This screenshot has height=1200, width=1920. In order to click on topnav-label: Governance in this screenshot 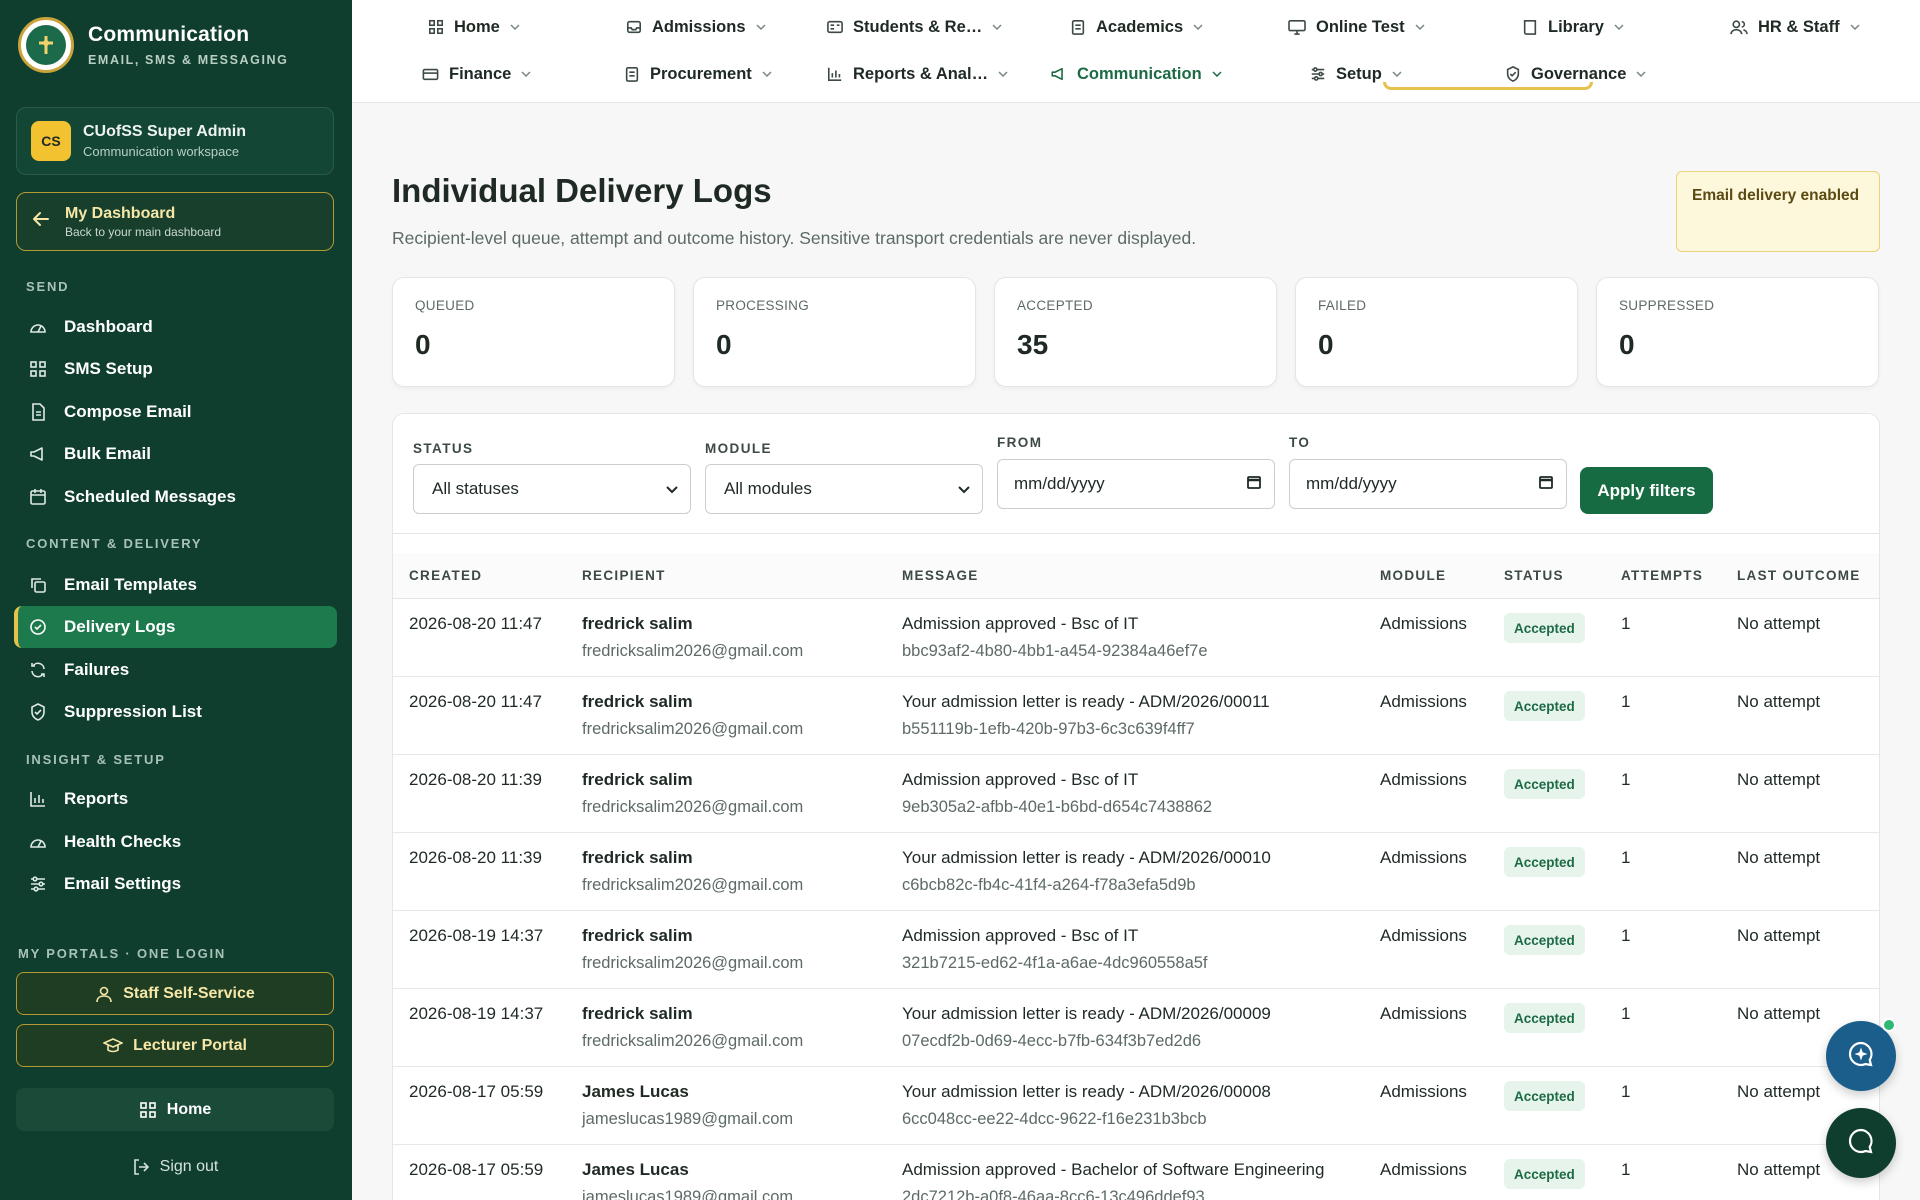, I will do `click(1579, 73)`.